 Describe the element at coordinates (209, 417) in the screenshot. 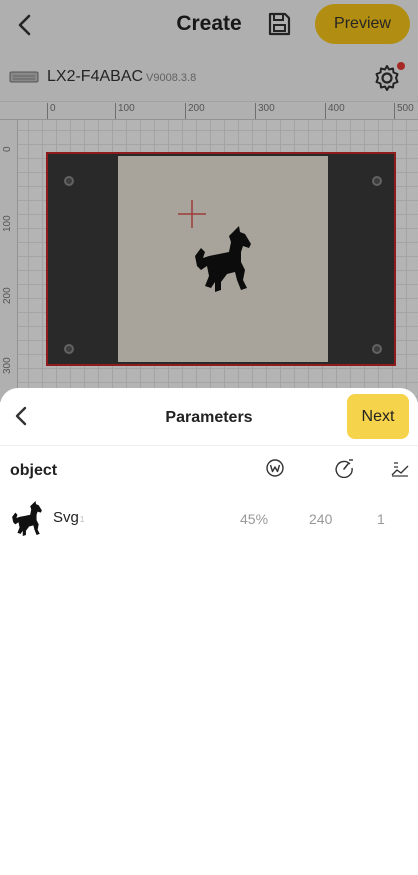

I see `sheet-header: Parameters Next` at that location.